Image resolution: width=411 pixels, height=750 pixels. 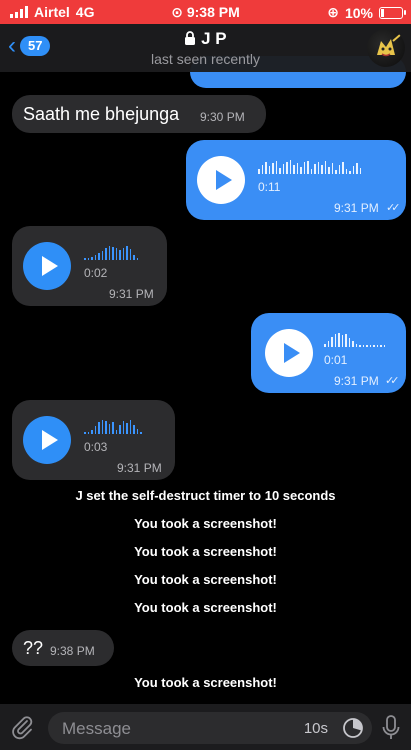 I want to click on contact-status: last seen recently, so click(x=205, y=59).